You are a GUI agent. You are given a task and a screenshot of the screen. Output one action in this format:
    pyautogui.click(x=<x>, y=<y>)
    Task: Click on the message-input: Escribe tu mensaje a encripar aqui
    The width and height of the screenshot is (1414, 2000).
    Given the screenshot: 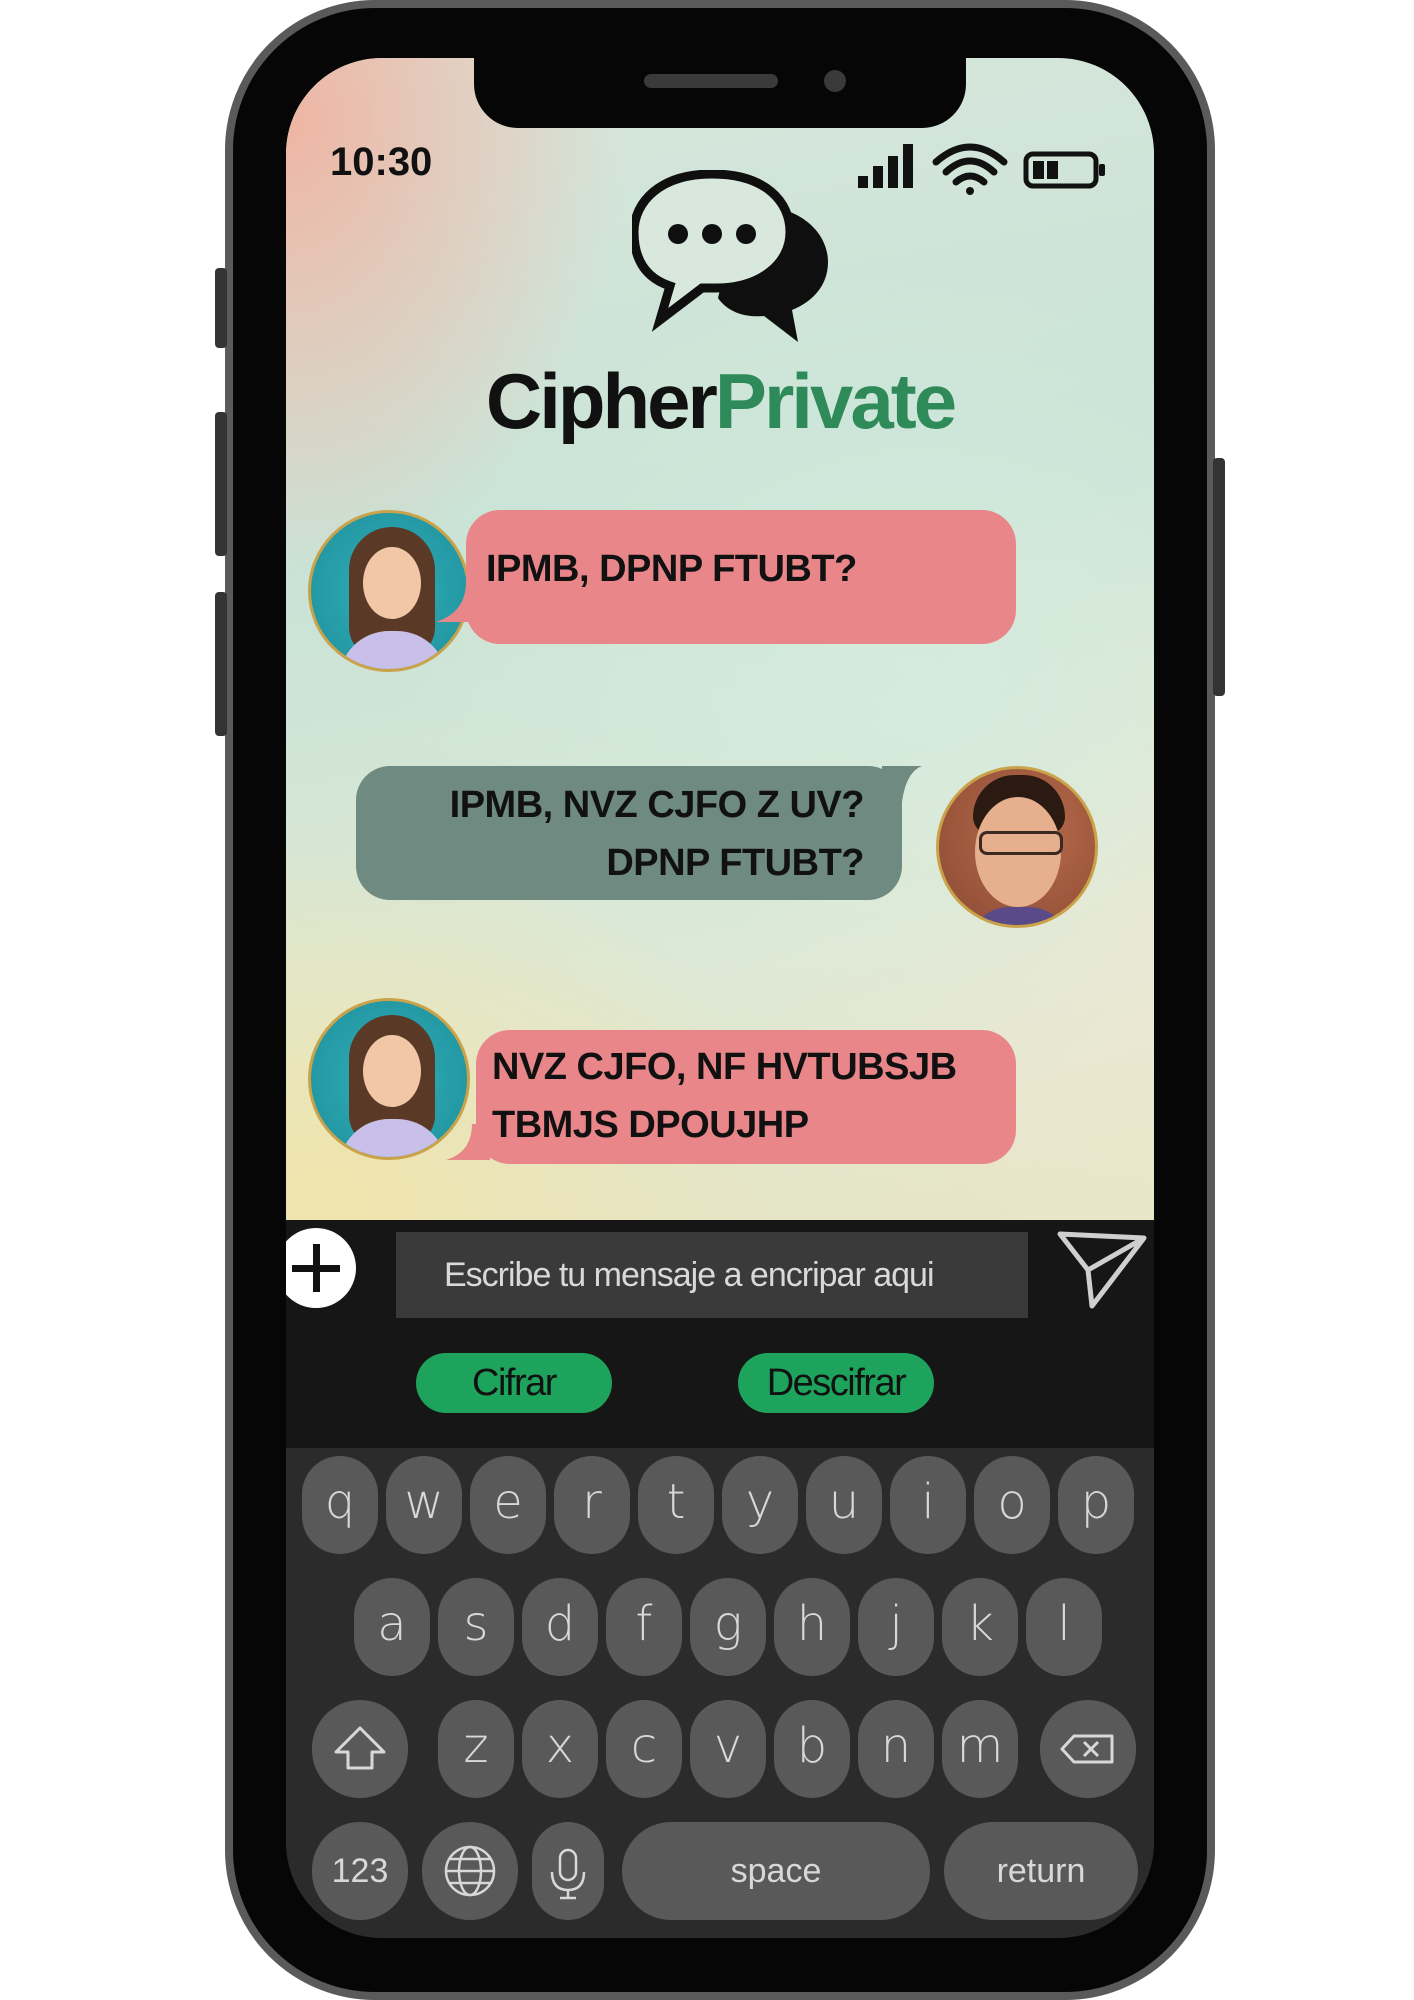 What is the action you would take?
    pyautogui.click(x=712, y=1275)
    